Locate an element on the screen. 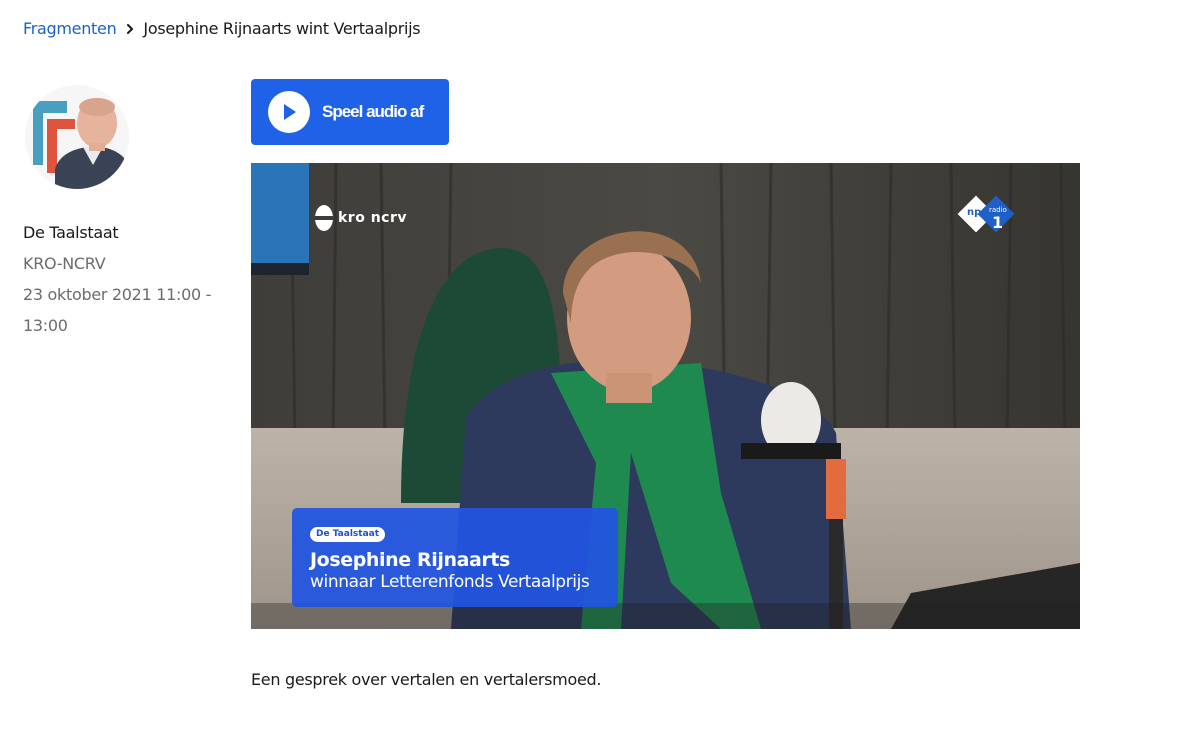 The image size is (1200, 729). npo-radio-1-logo: npo radio 1 is located at coordinates (986, 214).